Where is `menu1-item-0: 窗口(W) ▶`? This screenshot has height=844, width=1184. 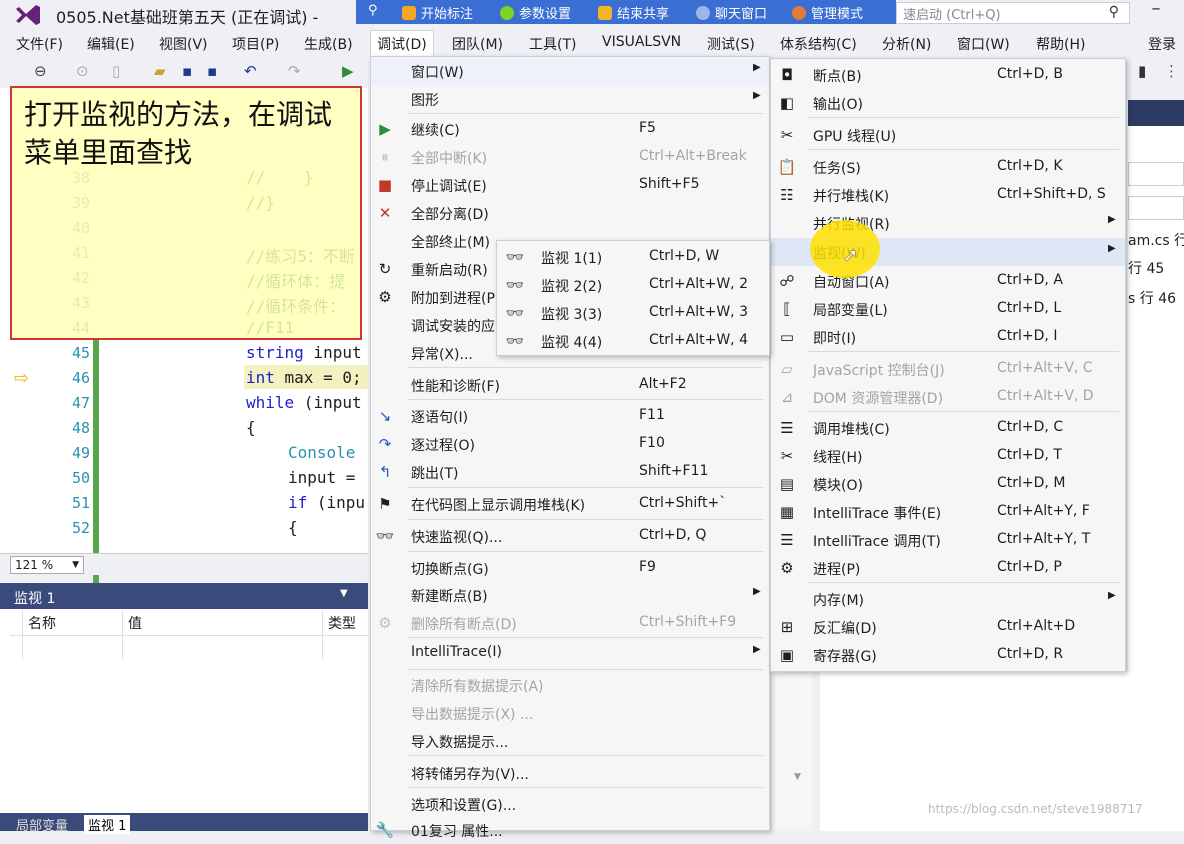
menu1-item-0: 窗口(W) ▶ is located at coordinates (570, 71).